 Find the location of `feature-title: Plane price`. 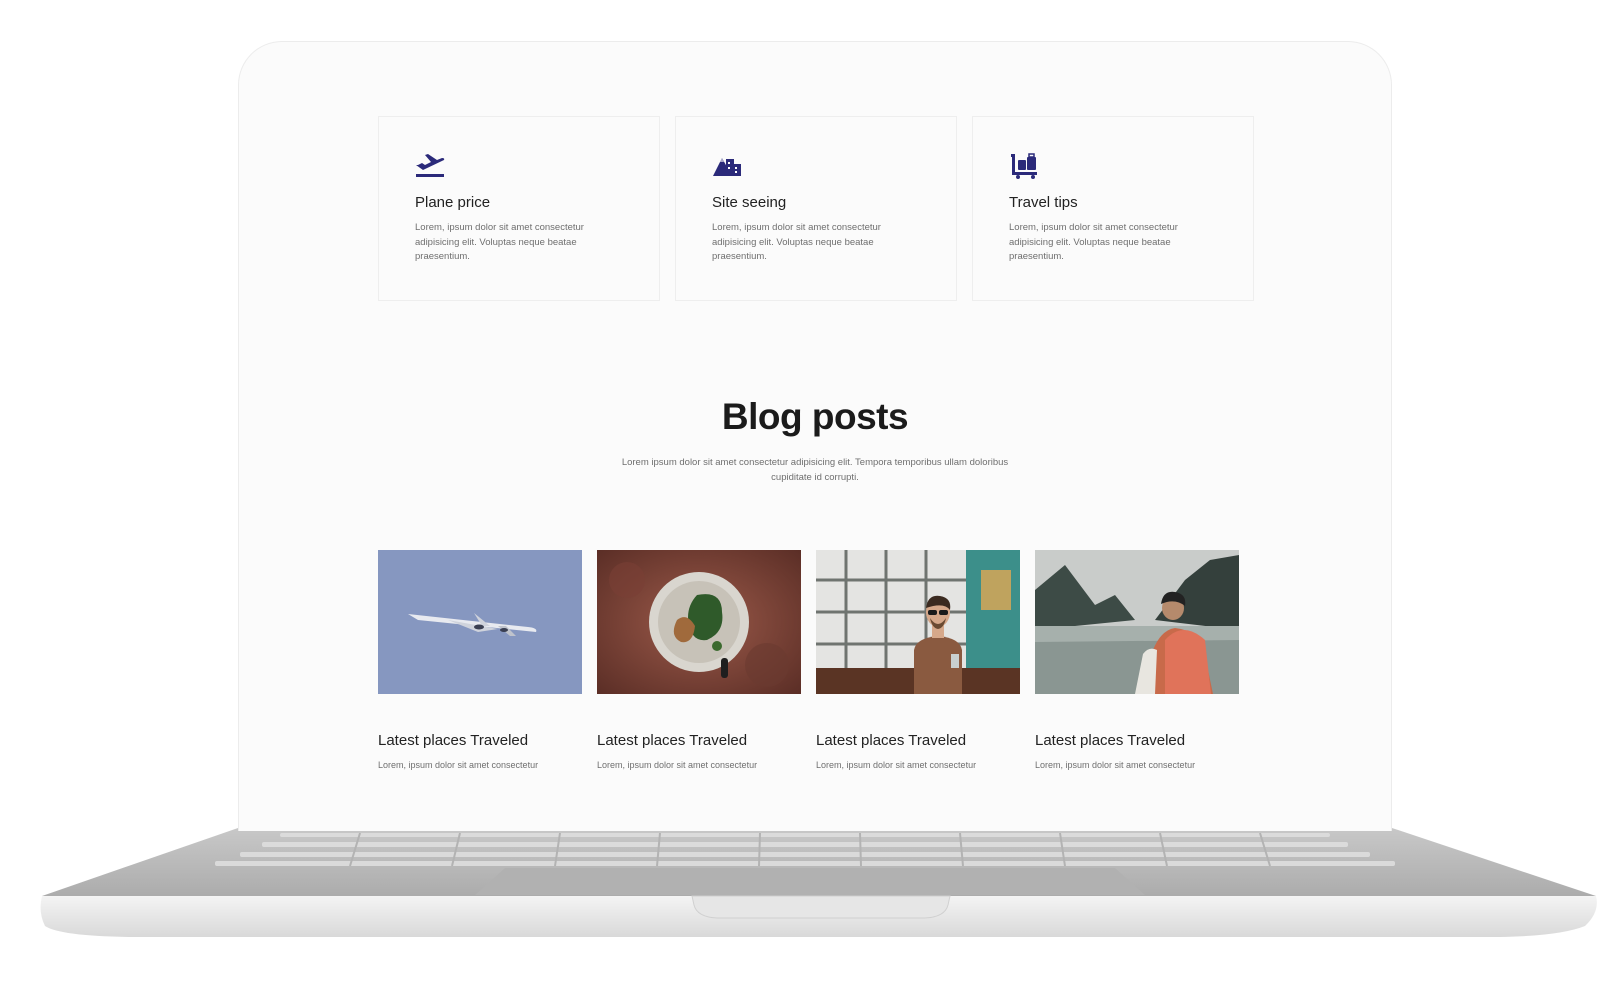

feature-title: Plane price is located at coordinates (453, 202).